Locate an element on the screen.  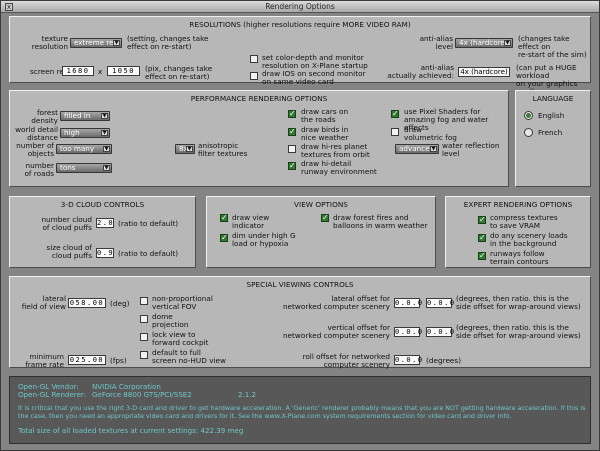
fov-input: 058.00 is located at coordinates (87, 303).